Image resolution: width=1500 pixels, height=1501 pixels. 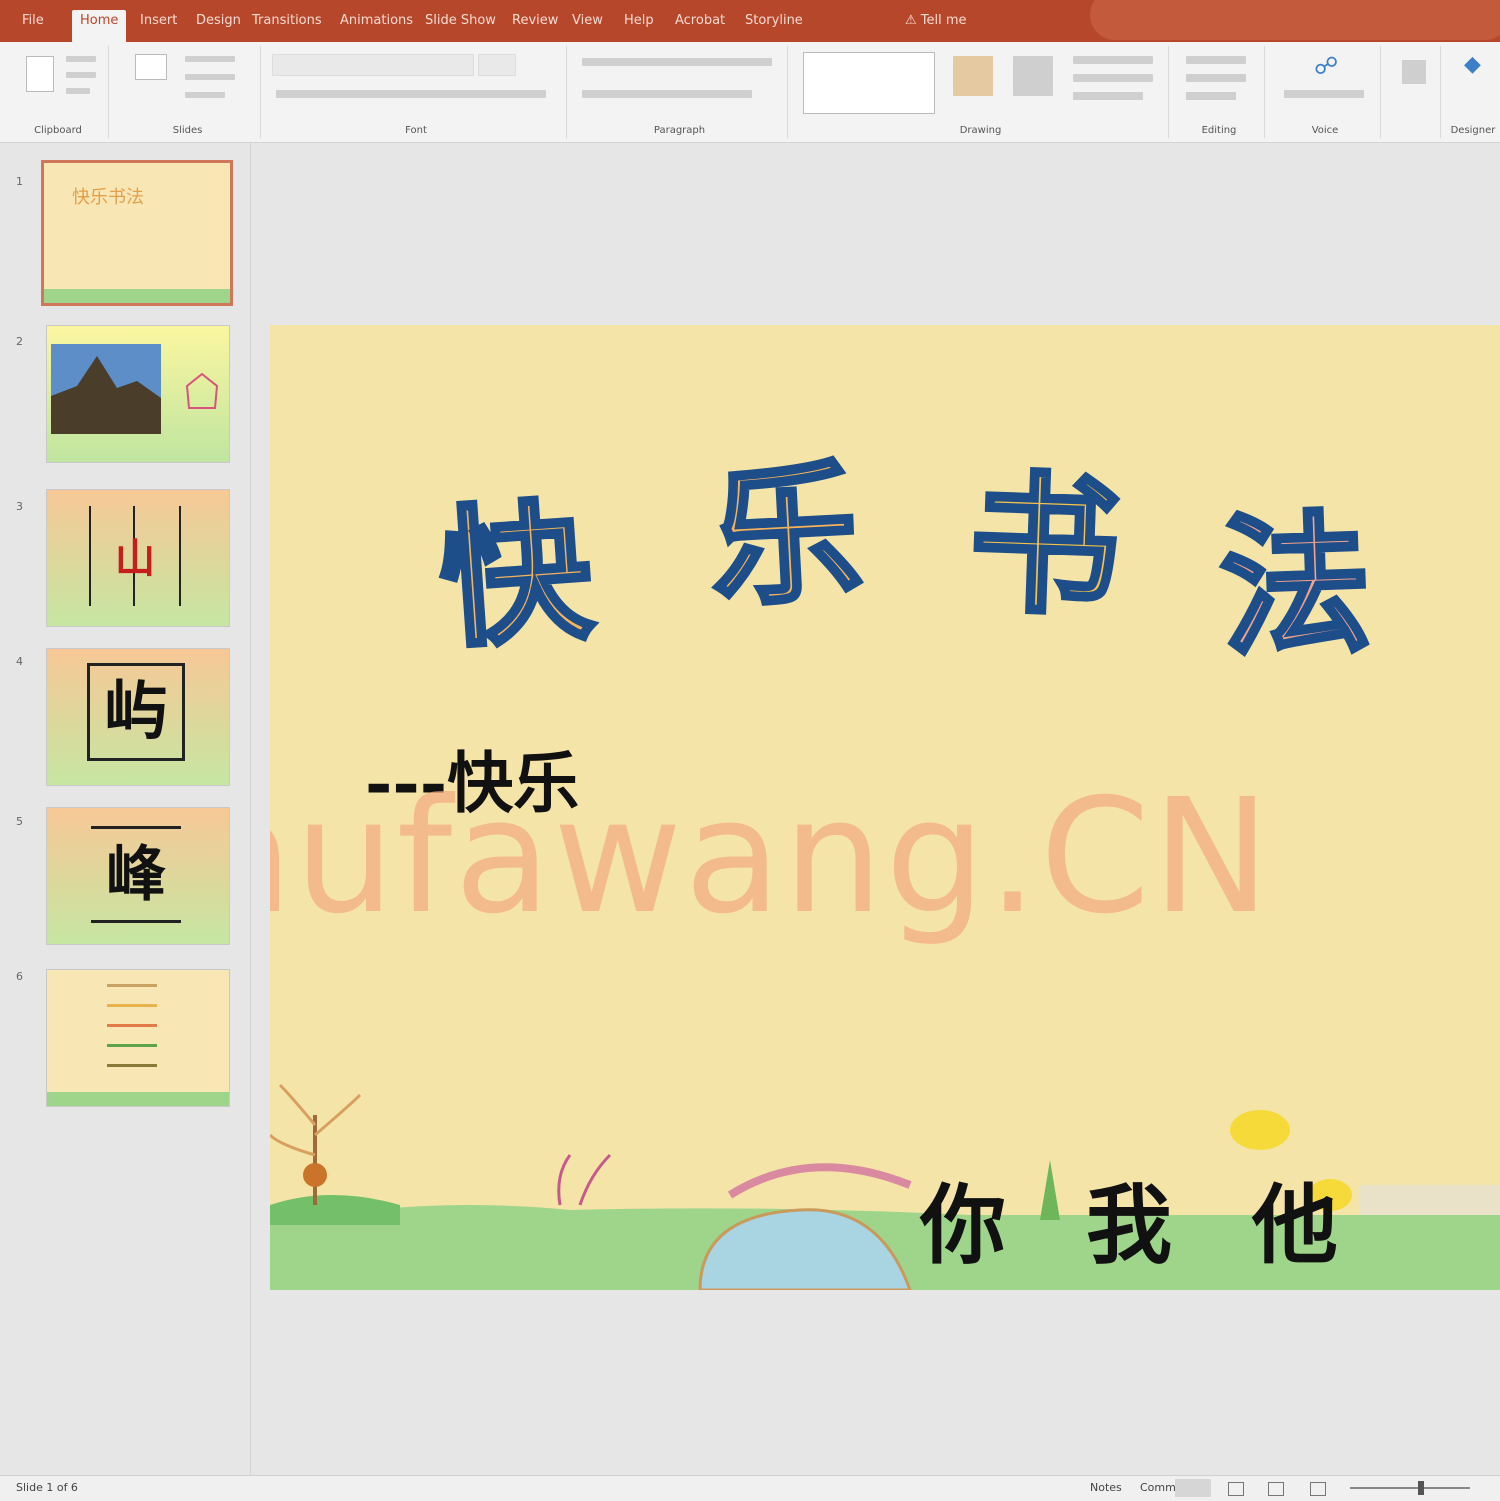 What do you see at coordinates (980, 130) in the screenshot?
I see `group-label-drawing: Drawing` at bounding box center [980, 130].